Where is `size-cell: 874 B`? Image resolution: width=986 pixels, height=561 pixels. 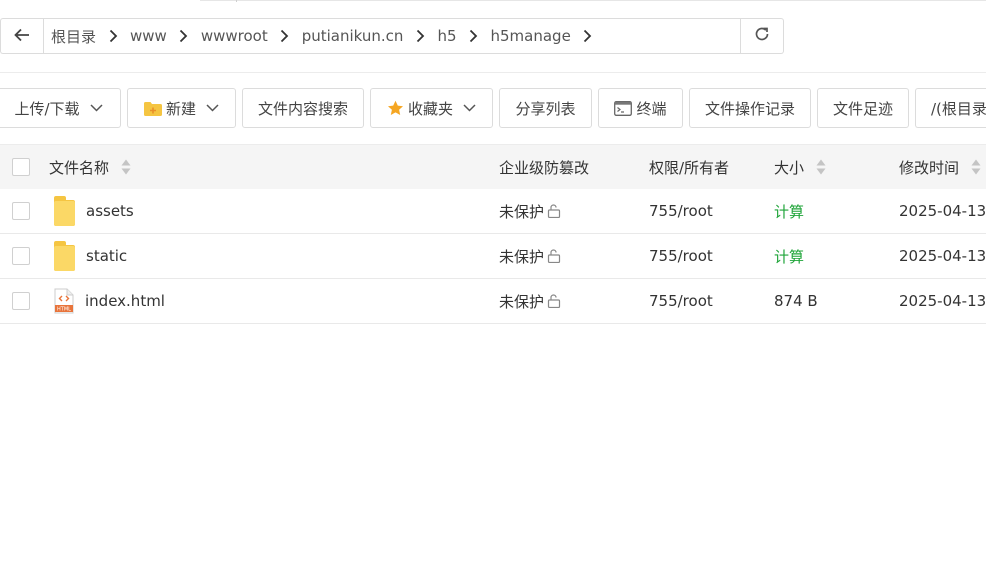 size-cell: 874 B is located at coordinates (796, 301).